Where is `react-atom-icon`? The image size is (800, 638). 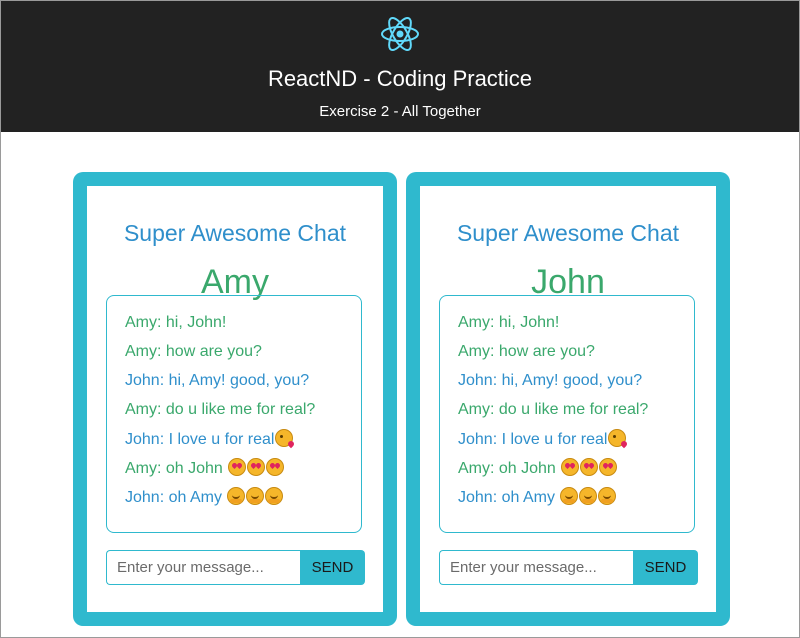
react-atom-icon is located at coordinates (400, 34).